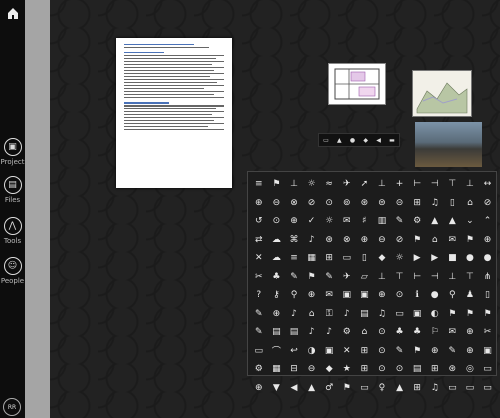 The image size is (500, 418). What do you see at coordinates (442, 93) in the screenshot?
I see `sketch-thumbnail` at bounding box center [442, 93].